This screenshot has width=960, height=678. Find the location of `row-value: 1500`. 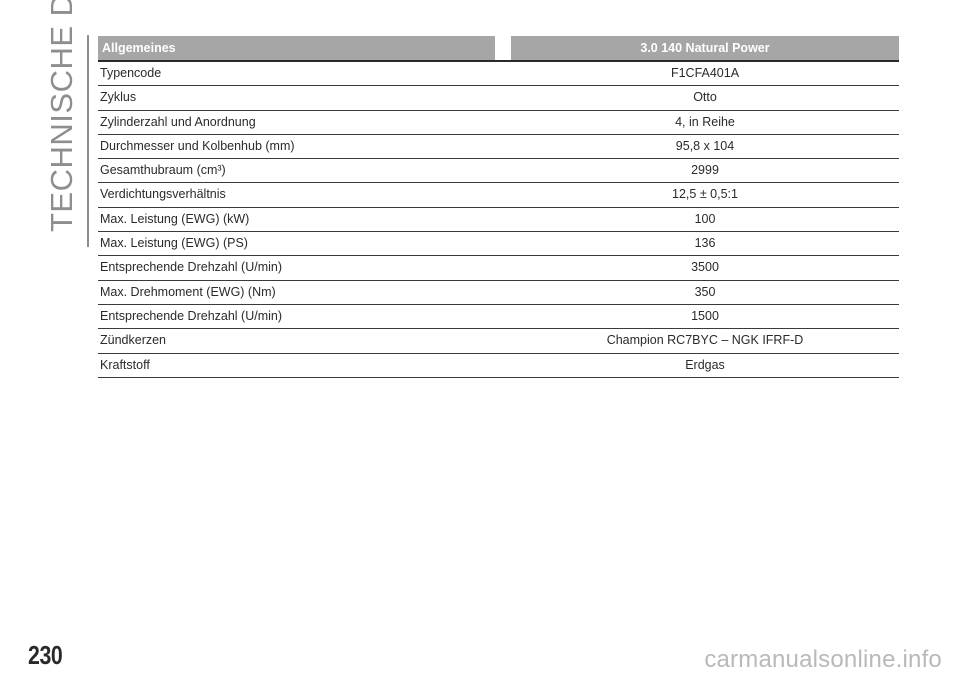

row-value: 1500 is located at coordinates (705, 315).